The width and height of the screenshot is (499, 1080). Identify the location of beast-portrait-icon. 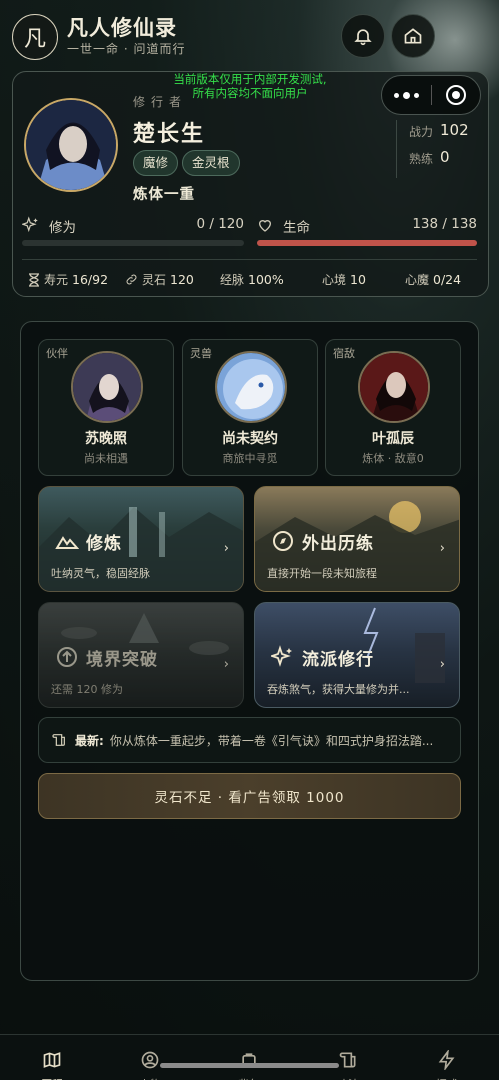
(251, 387).